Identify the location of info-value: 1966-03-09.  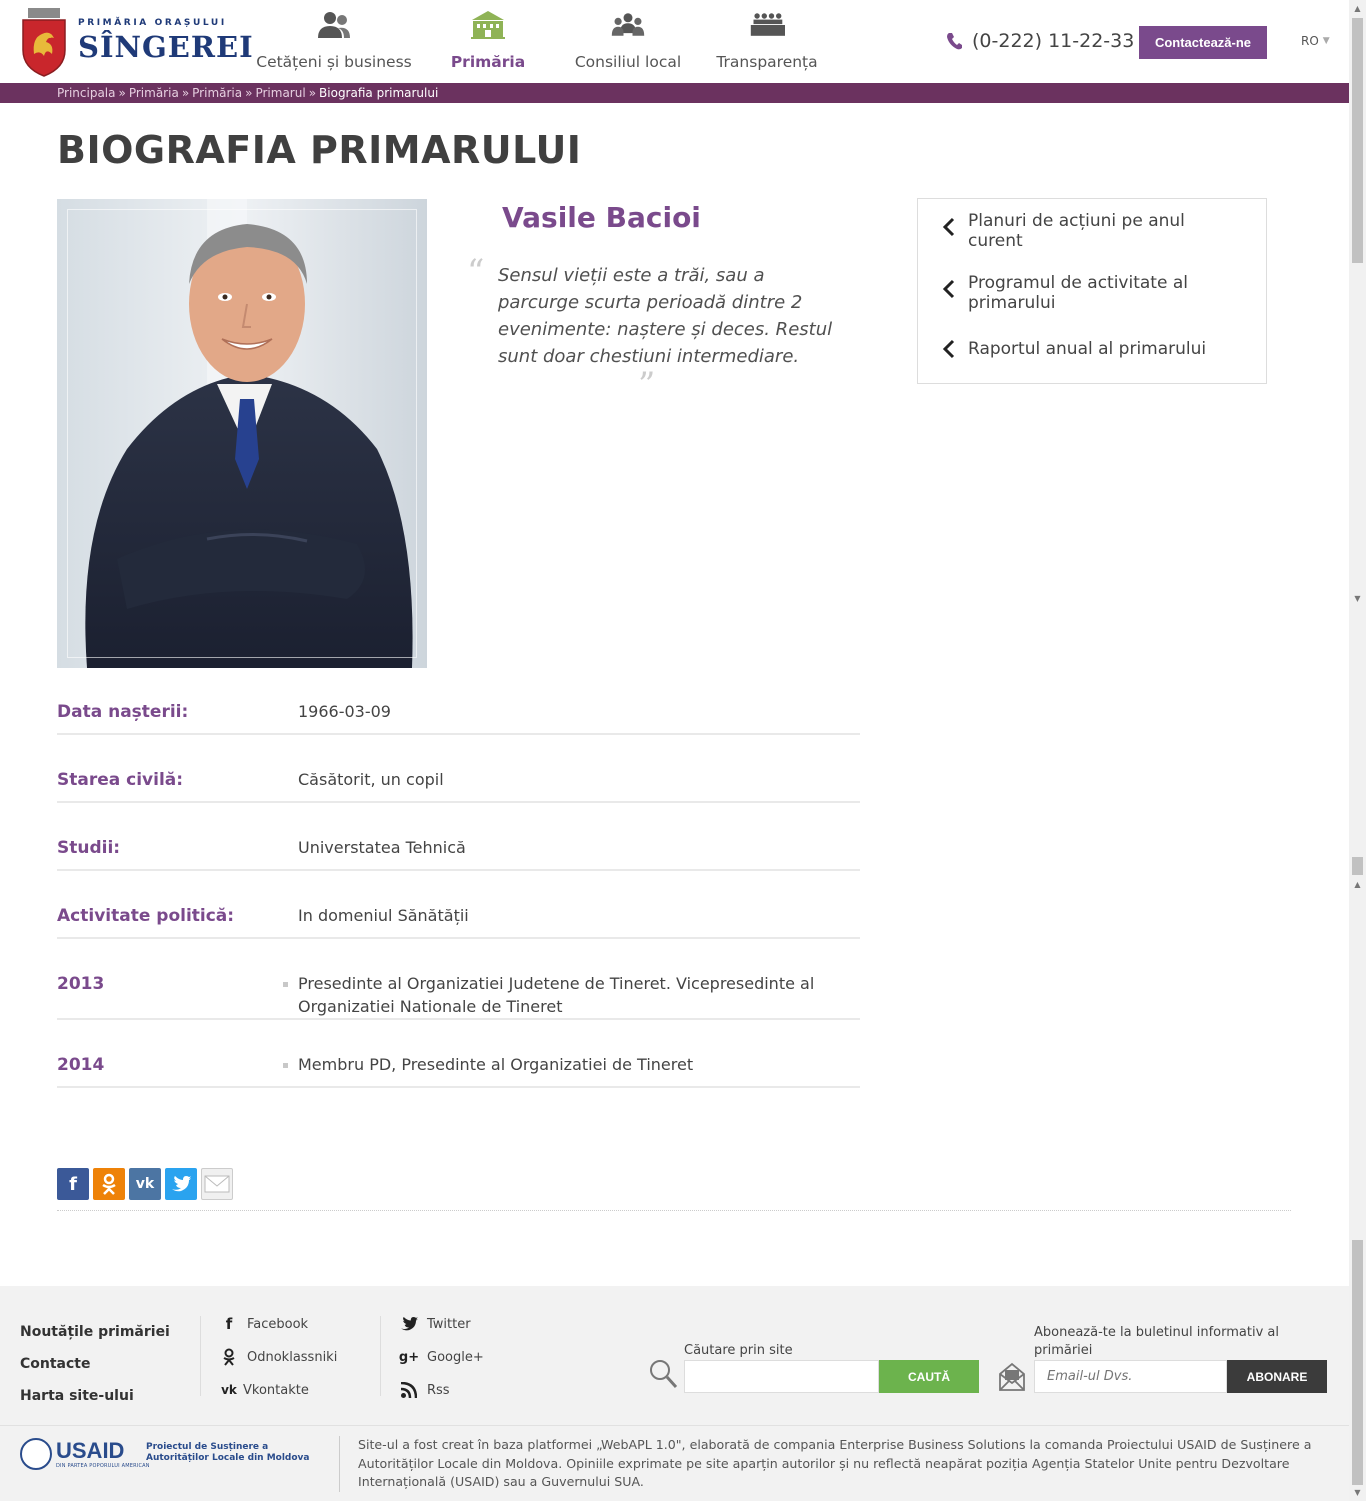
(344, 711).